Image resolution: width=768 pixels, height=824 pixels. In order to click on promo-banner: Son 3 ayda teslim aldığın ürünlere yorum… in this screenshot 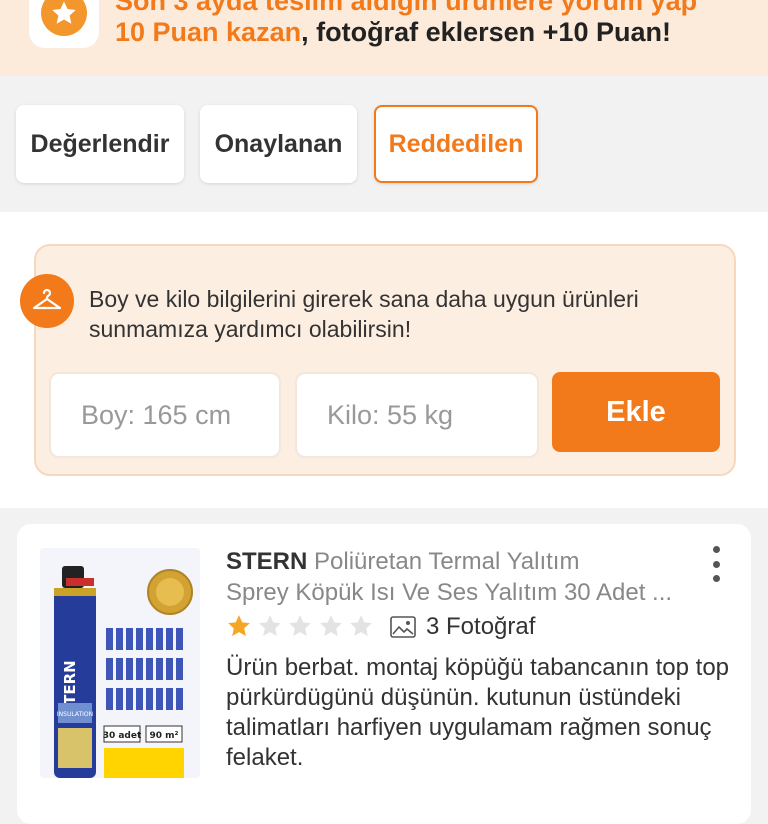, I will do `click(384, 38)`.